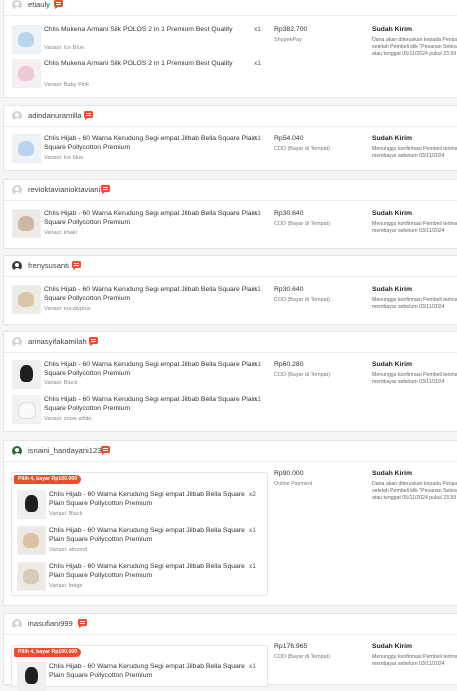 This screenshot has width=457, height=691. What do you see at coordinates (289, 364) in the screenshot?
I see `order-price: Rp60.280` at bounding box center [289, 364].